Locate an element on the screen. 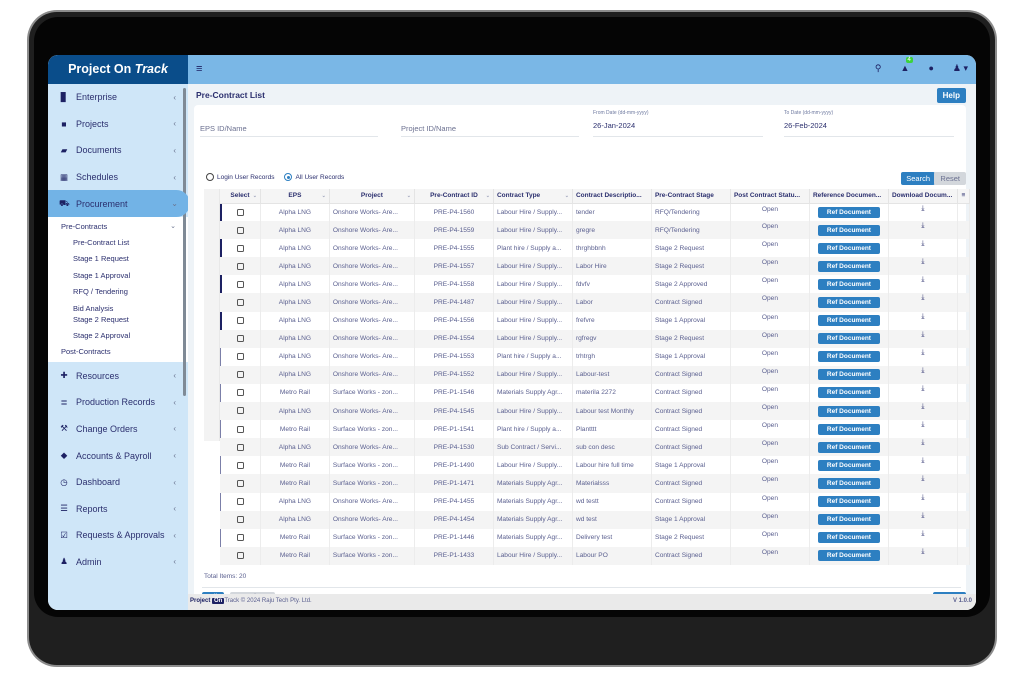  sidebar-item-change-orders: ⚒ Change Orders ‹ is located at coordinates (118, 429).